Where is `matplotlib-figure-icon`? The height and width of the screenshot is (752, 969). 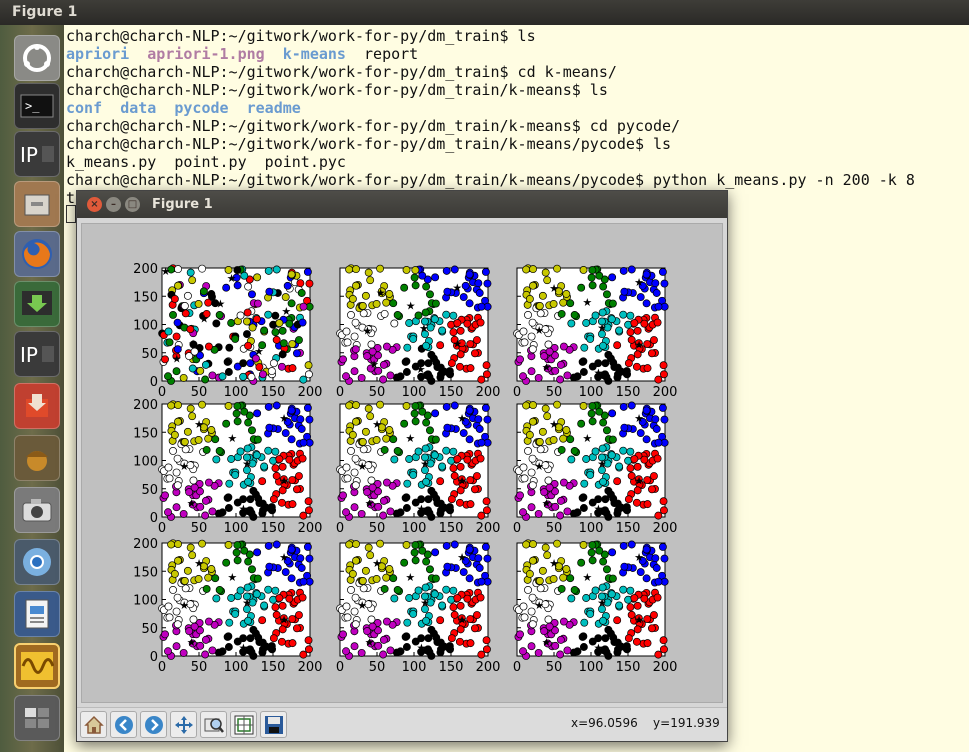
matplotlib-figure-icon is located at coordinates (37, 666).